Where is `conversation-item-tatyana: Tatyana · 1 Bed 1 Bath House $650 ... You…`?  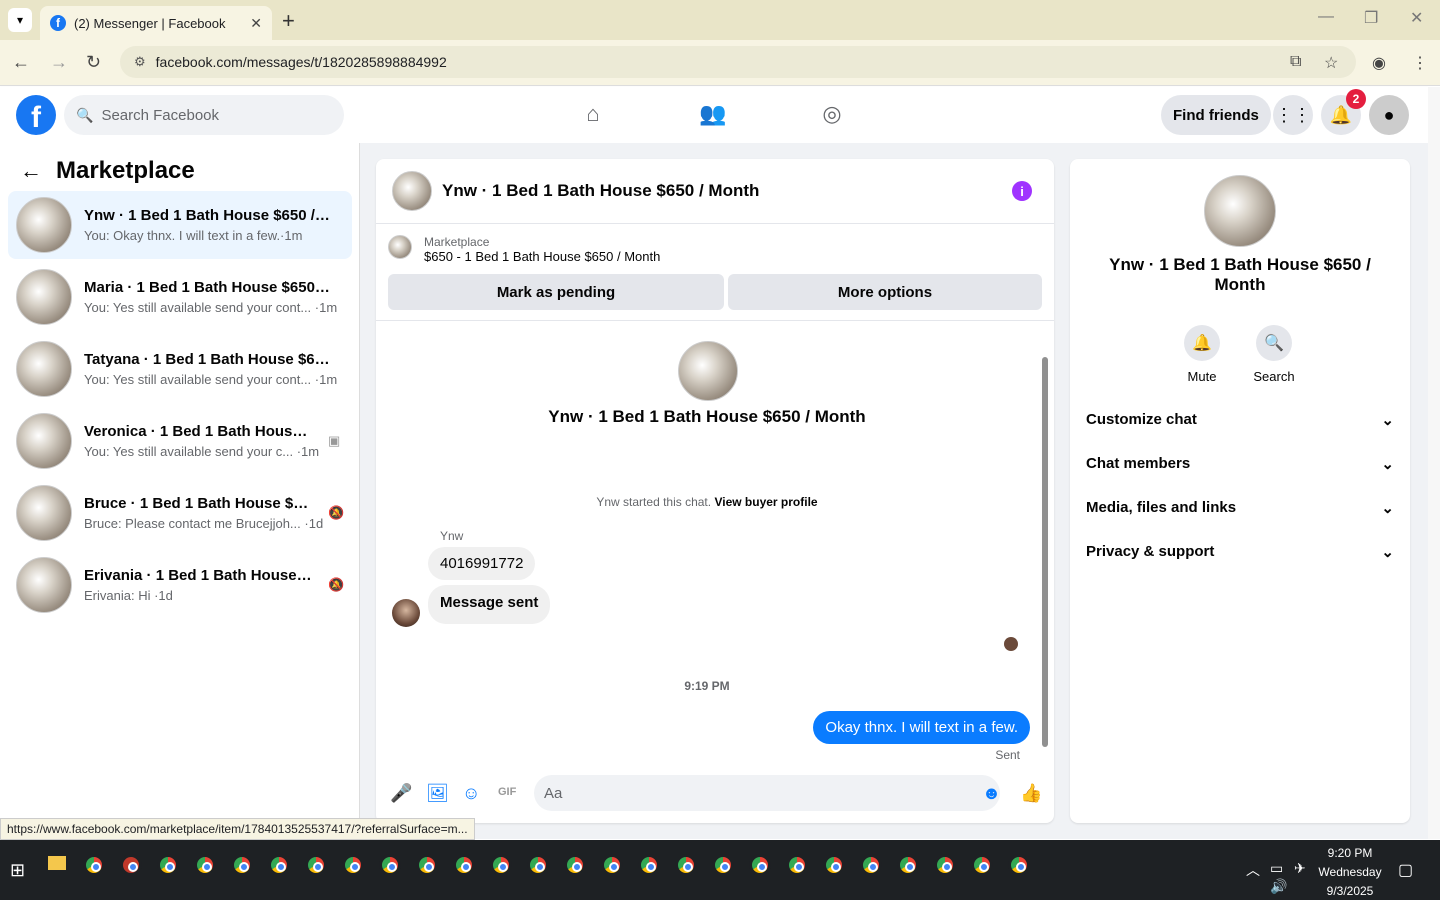 conversation-item-tatyana: Tatyana · 1 Bed 1 Bath House $650 ... You… is located at coordinates (180, 369).